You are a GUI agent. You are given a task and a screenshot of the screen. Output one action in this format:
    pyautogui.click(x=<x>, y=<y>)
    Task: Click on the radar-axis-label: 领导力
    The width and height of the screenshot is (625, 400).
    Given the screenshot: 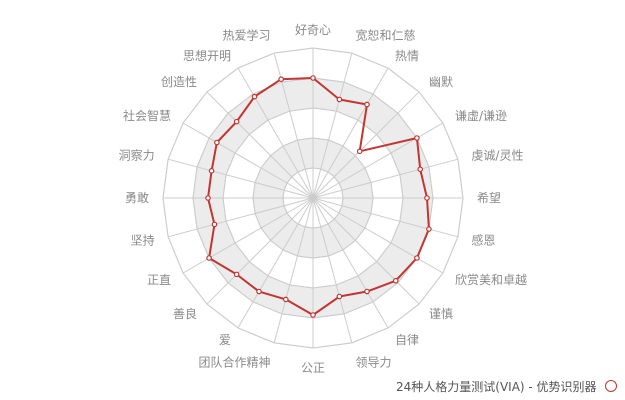 What is the action you would take?
    pyautogui.click(x=373, y=362)
    